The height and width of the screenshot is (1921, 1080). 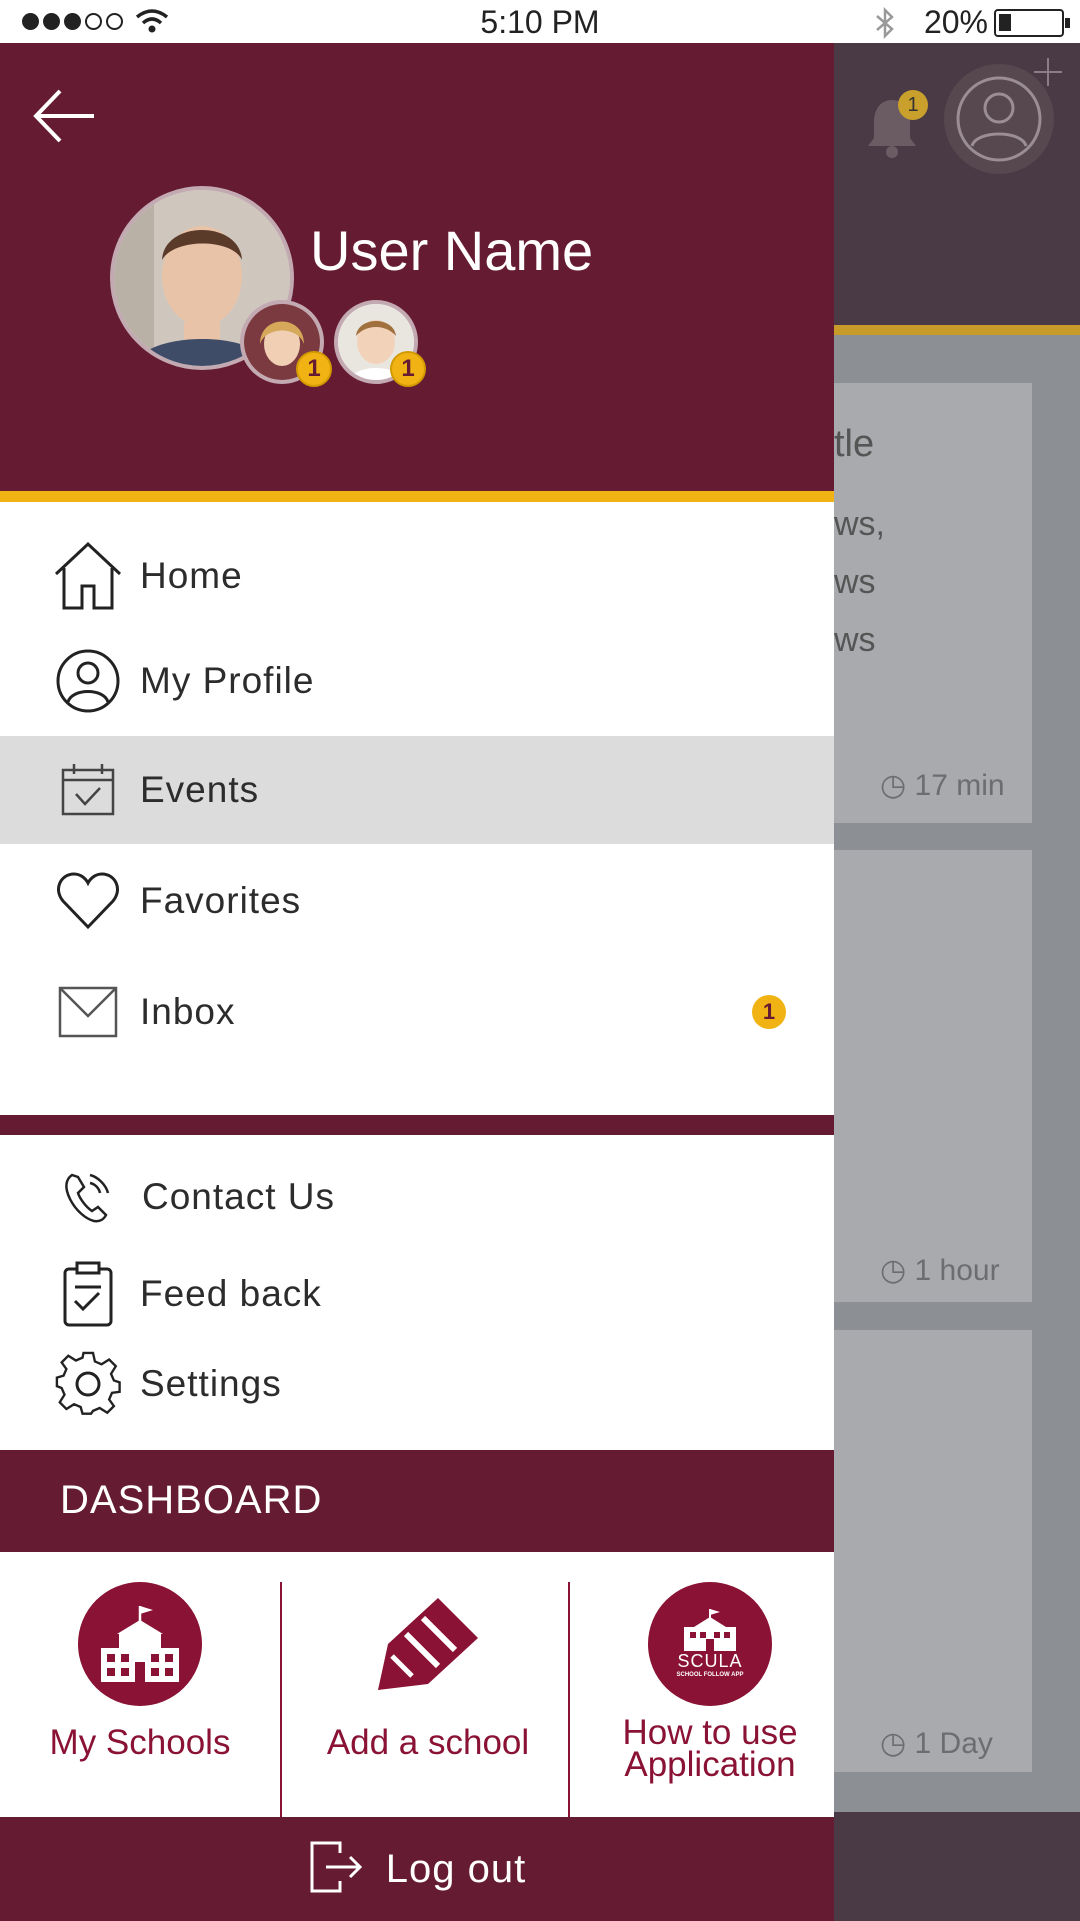 What do you see at coordinates (88, 1197) in the screenshot?
I see `phone-icon` at bounding box center [88, 1197].